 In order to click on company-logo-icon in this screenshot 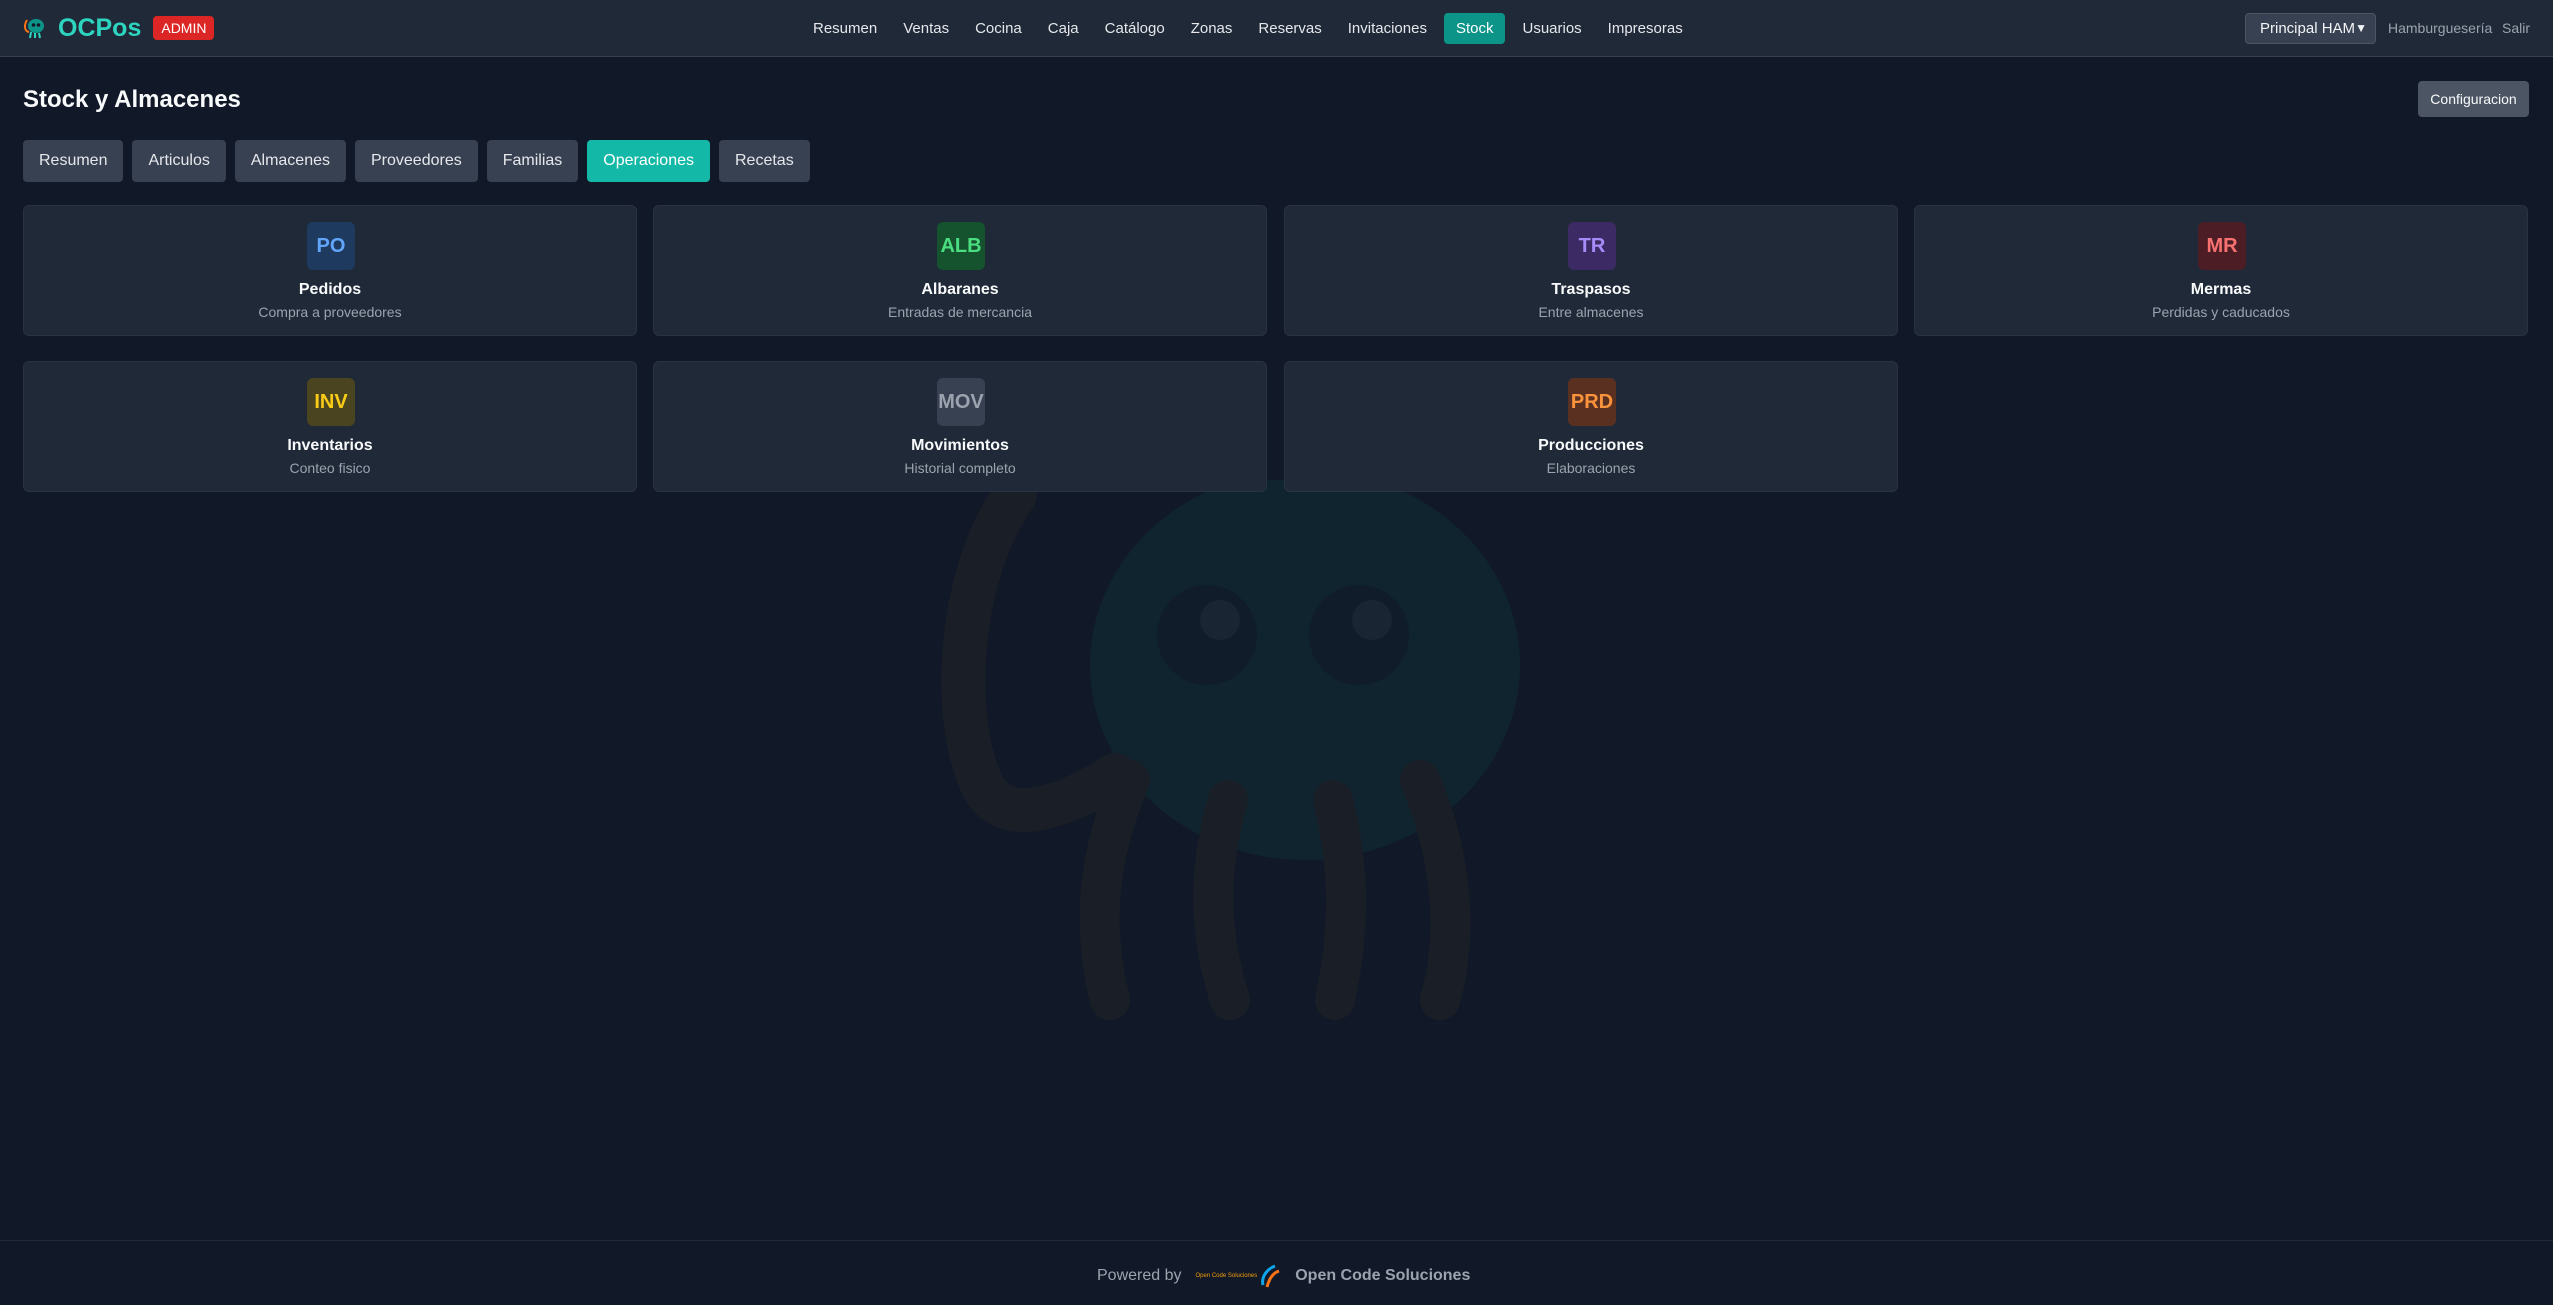, I will do `click(1270, 1276)`.